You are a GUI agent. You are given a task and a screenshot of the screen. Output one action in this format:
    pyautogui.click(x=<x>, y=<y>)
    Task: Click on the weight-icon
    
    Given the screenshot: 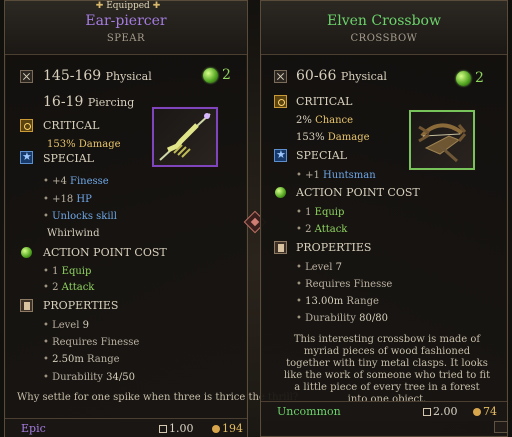 What is the action you would take?
    pyautogui.click(x=163, y=429)
    